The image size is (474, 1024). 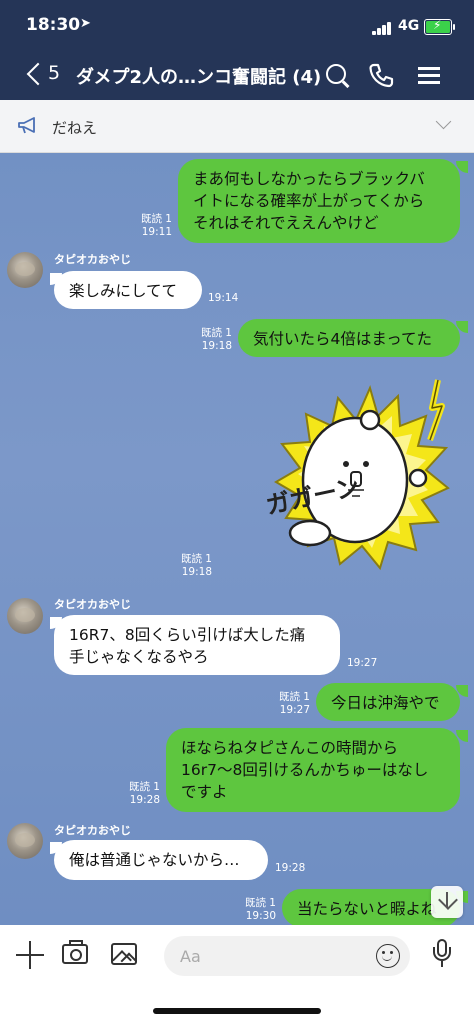 I want to click on message-time: 19:14, so click(x=223, y=298).